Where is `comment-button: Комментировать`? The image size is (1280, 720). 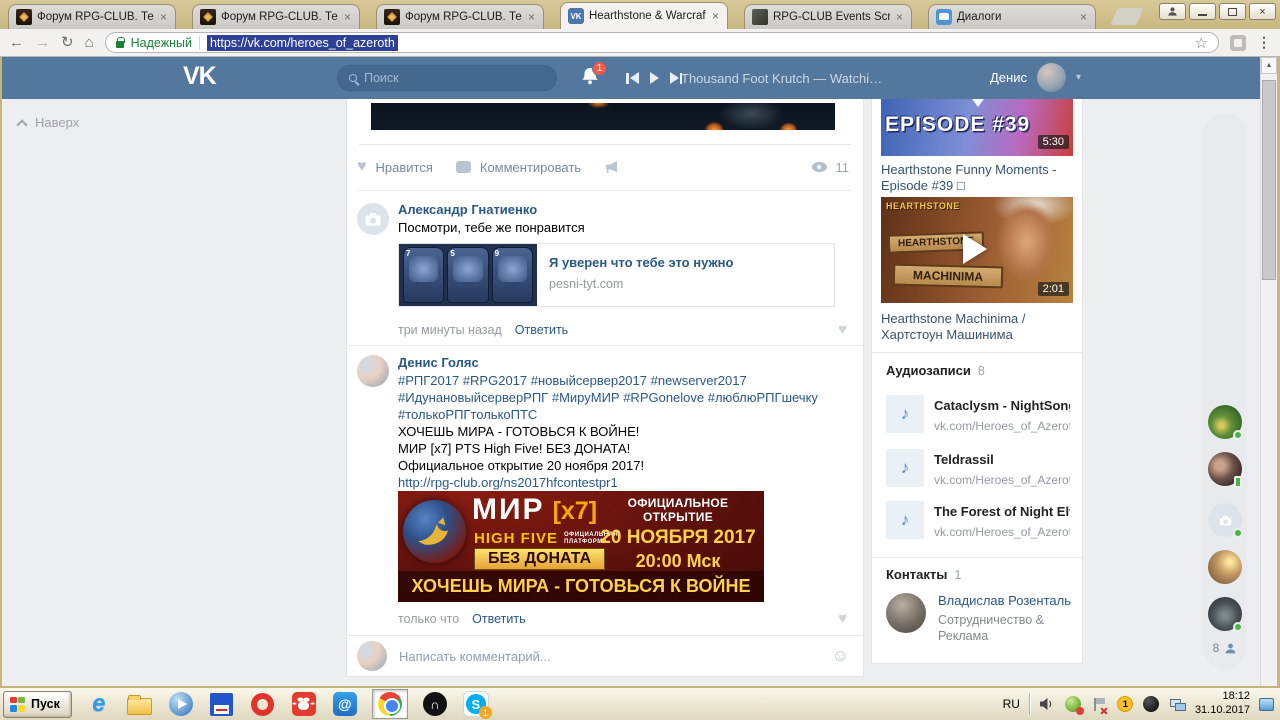 comment-button: Комментировать is located at coordinates (530, 167).